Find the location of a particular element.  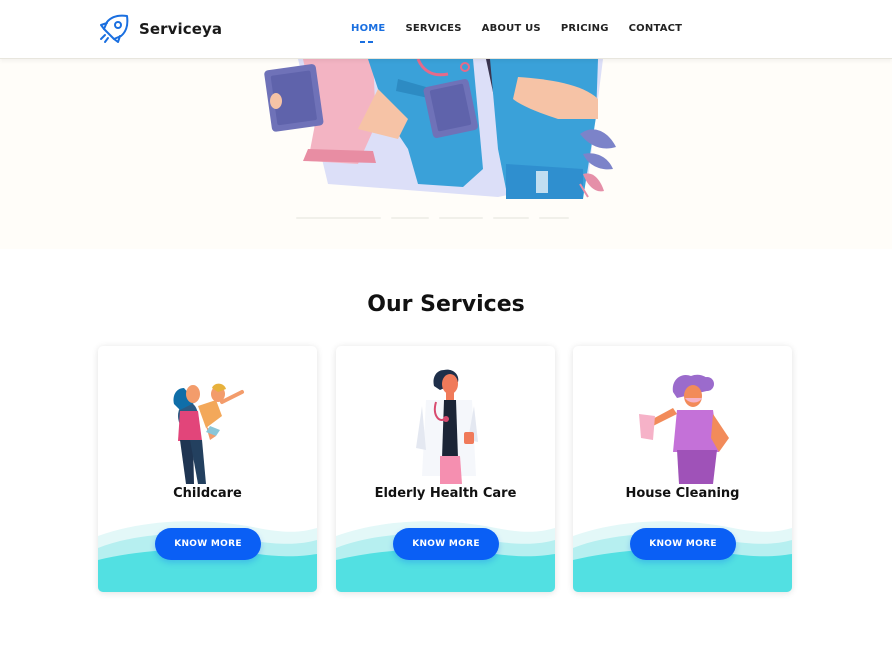

active-nav-indicator is located at coordinates (366, 42).